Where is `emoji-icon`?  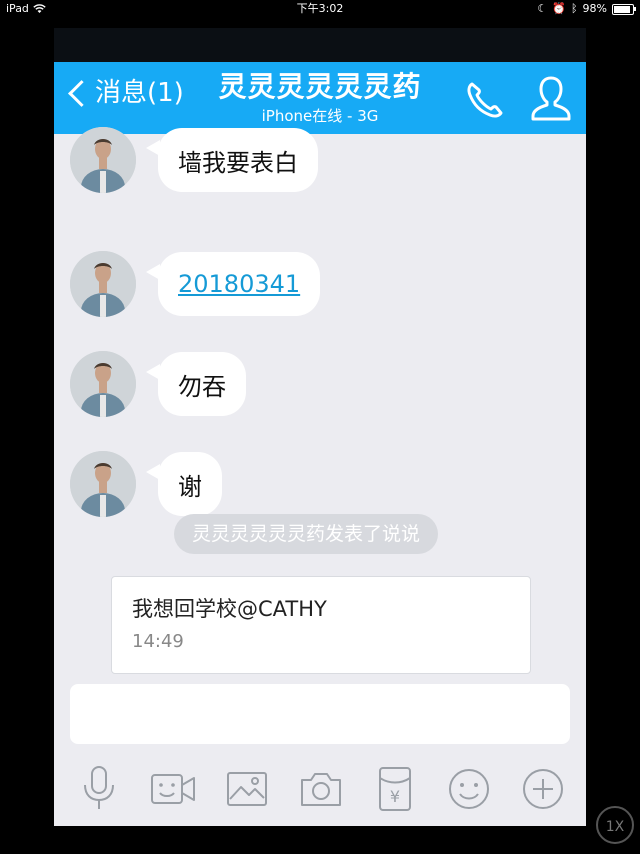 emoji-icon is located at coordinates (469, 789).